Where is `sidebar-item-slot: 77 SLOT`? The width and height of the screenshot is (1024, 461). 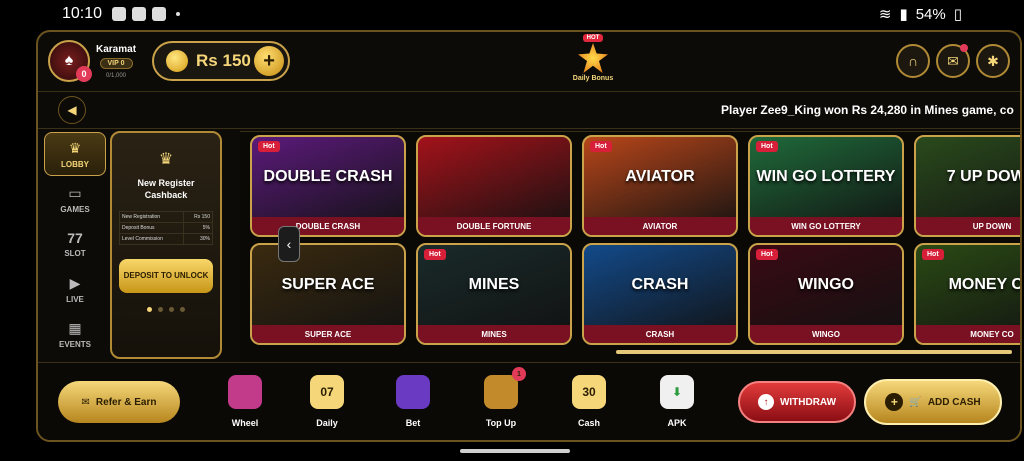 sidebar-item-slot: 77 SLOT is located at coordinates (75, 244).